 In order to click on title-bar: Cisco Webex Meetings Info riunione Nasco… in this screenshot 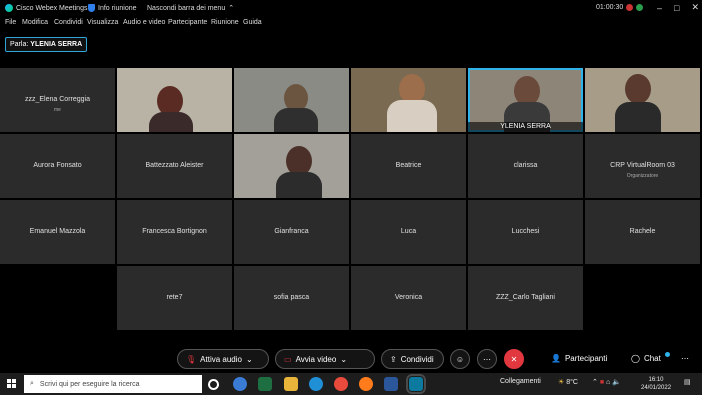, I will do `click(351, 8)`.